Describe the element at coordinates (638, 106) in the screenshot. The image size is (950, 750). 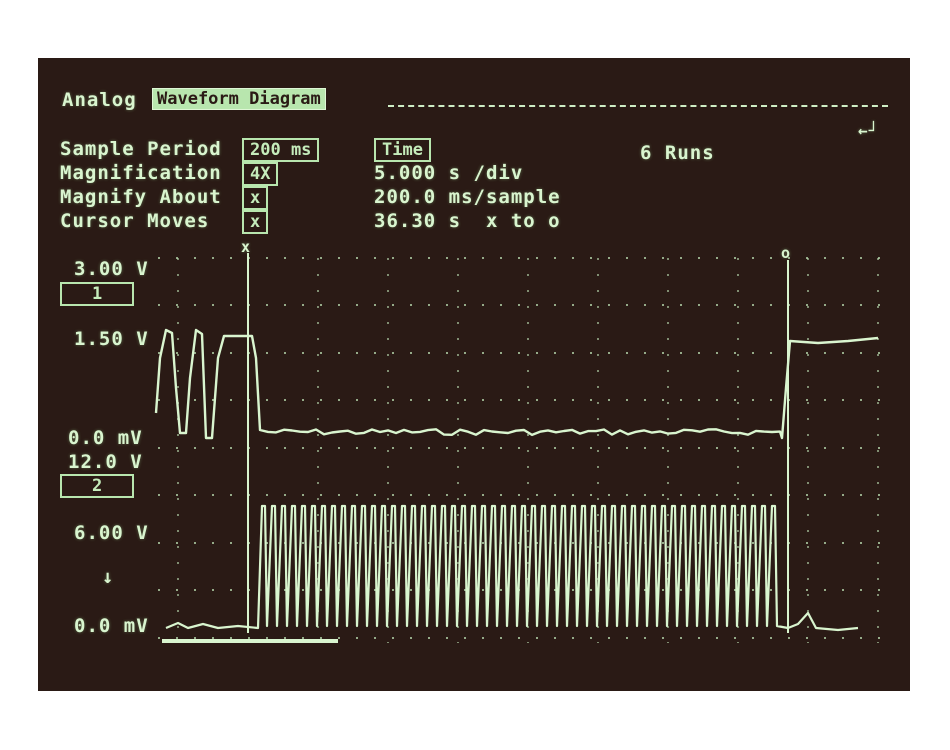
I see `header-divider` at that location.